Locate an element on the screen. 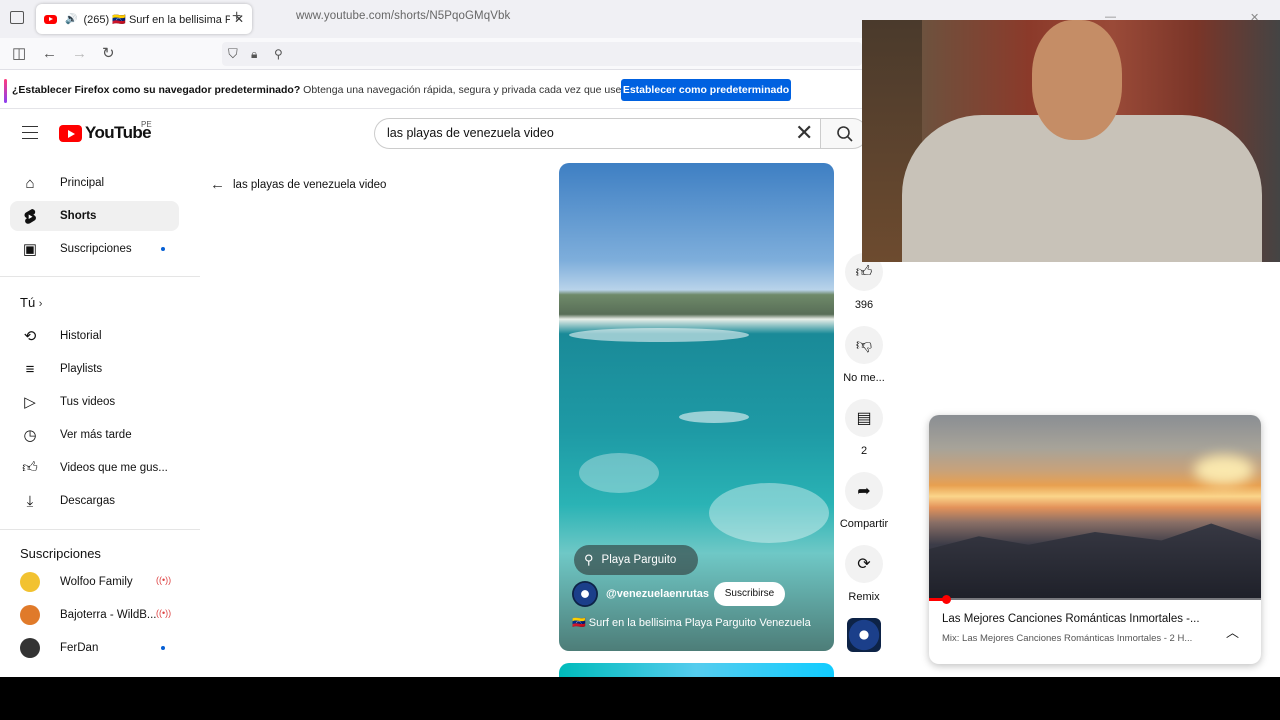 This screenshot has height=720, width=1280. shorts-icon is located at coordinates (30, 216).